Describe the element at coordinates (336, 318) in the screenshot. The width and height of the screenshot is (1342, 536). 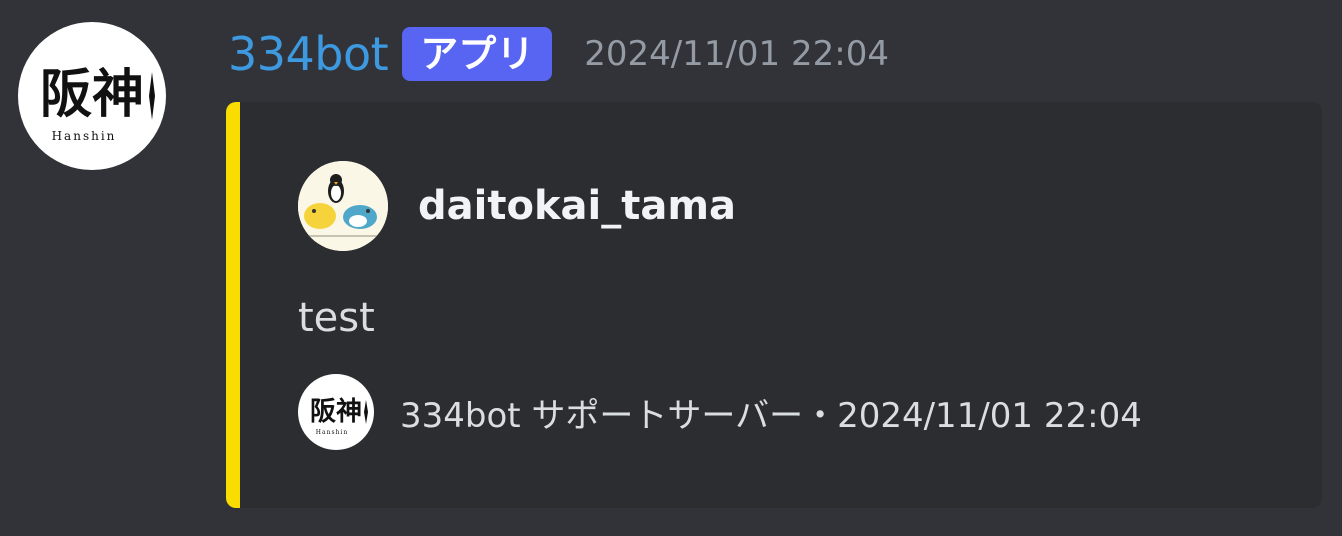
I see `embed-description: test` at that location.